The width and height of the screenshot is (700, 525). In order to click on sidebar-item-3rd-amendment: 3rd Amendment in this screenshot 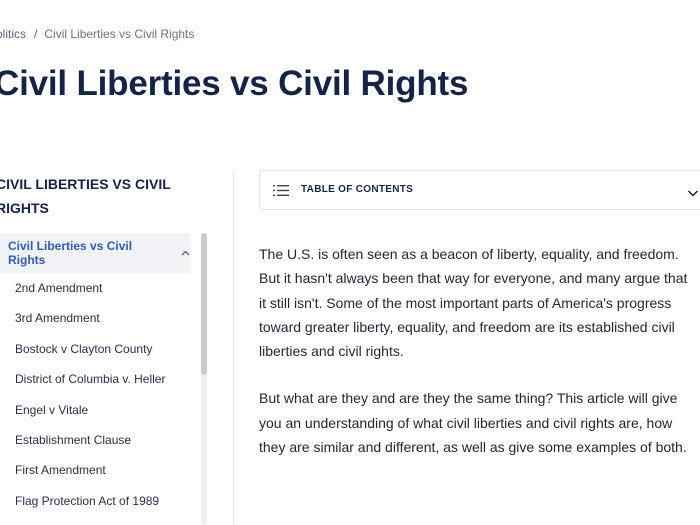, I will do `click(95, 318)`.